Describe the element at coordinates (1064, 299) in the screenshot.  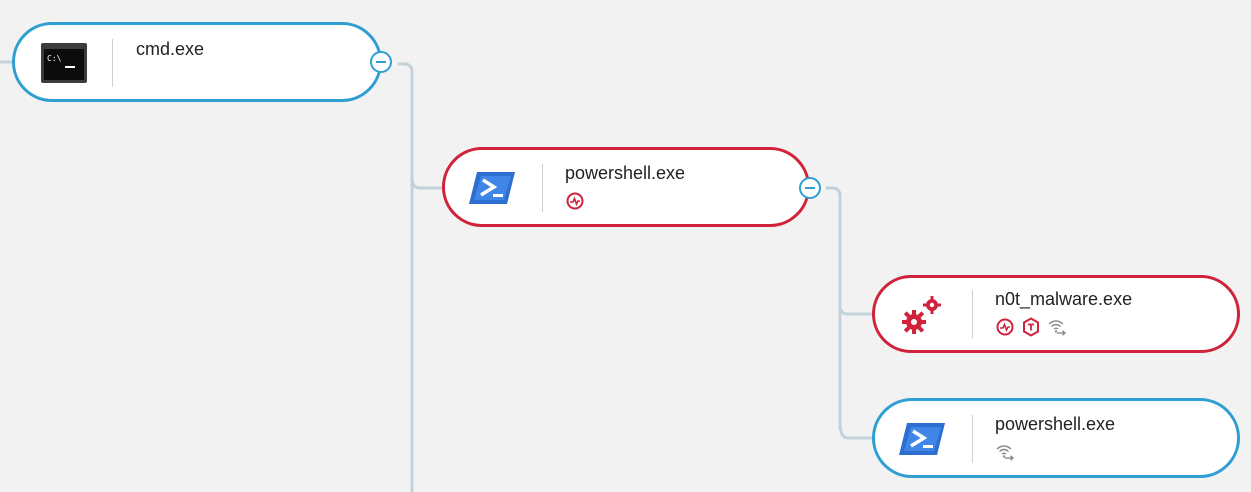
I see `process-name: n0t_malware.exe` at that location.